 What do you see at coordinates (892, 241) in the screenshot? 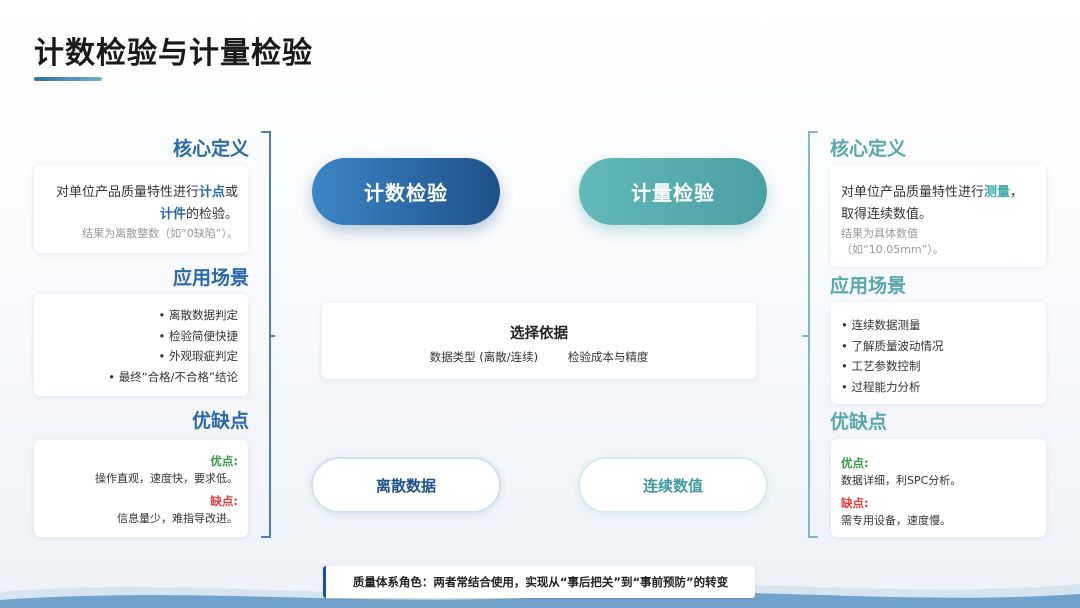
I see `right-definition-note: 结果为具体数值（如“10.05mm”）。` at bounding box center [892, 241].